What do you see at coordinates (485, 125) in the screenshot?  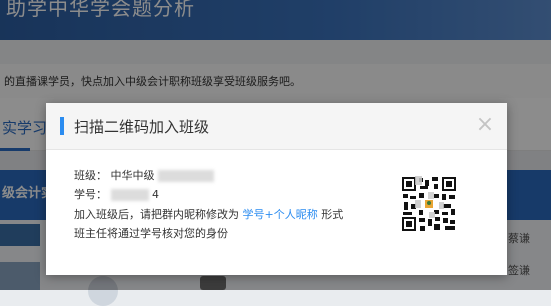 I see `close-icon: ×` at bounding box center [485, 125].